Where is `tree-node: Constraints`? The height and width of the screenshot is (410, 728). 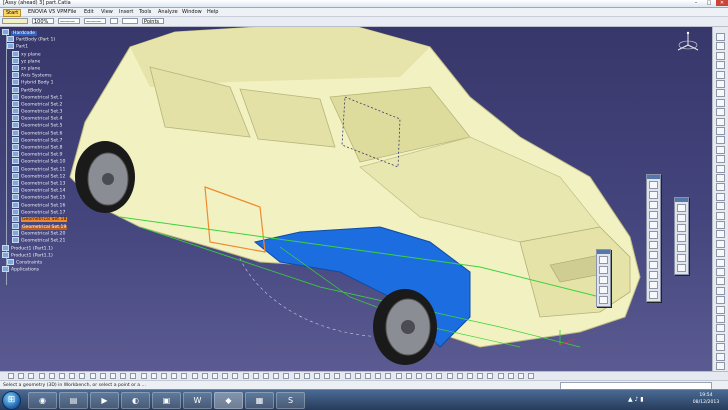
tree-node: Constraints is located at coordinates (36, 262).